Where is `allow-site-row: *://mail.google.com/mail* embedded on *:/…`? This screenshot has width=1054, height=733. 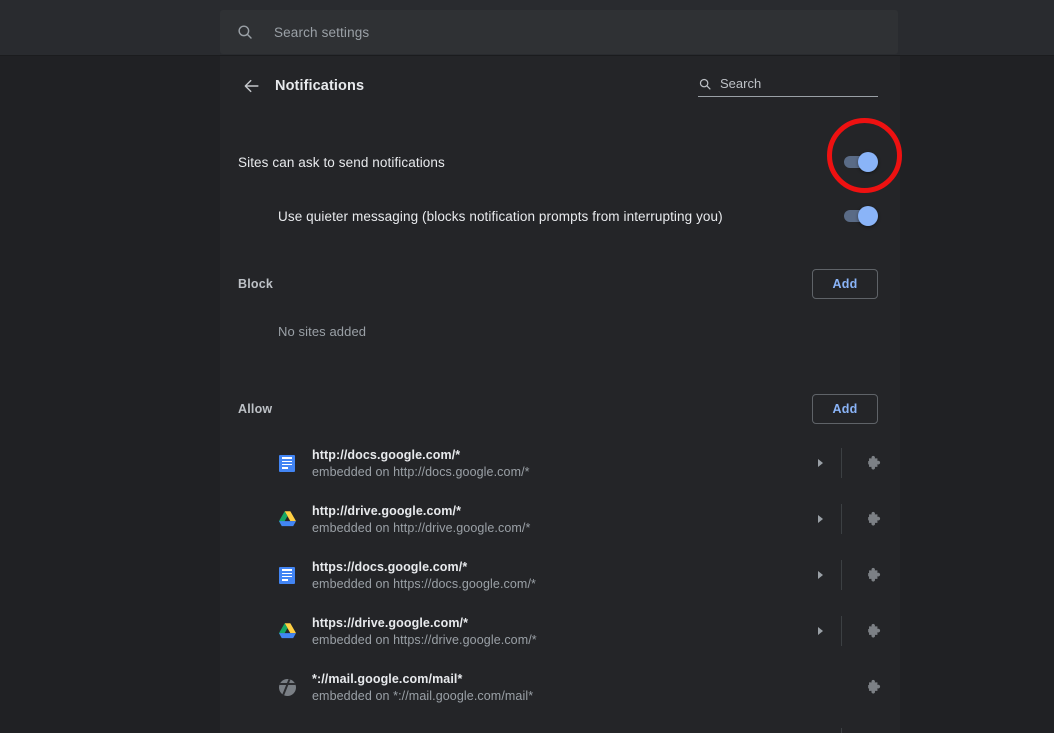 allow-site-row: *://mail.google.com/mail* embedded on *:/… is located at coordinates (560, 687).